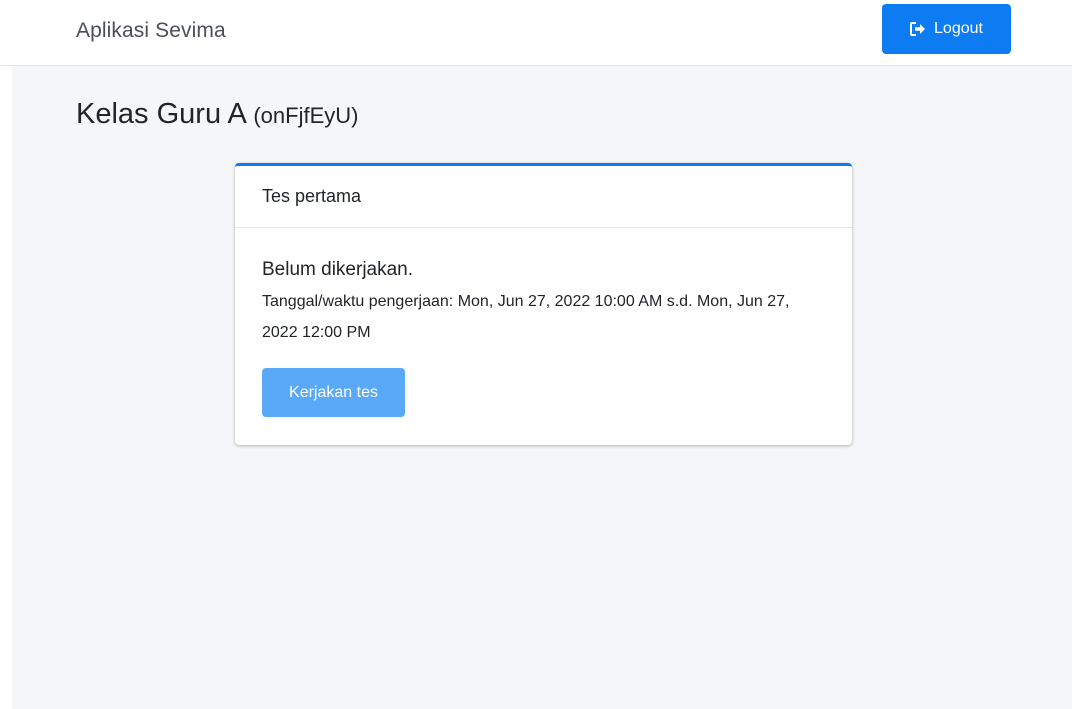 This screenshot has width=1072, height=709. I want to click on test-title: Tes pertama, so click(312, 196).